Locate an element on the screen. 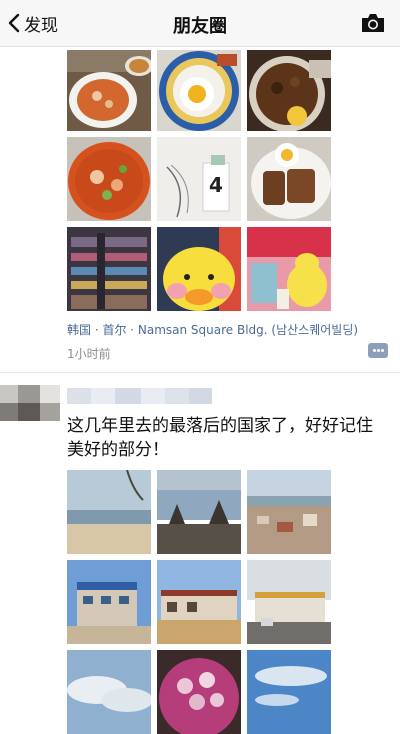  post1-timestamp: 1小时前 is located at coordinates (89, 354).